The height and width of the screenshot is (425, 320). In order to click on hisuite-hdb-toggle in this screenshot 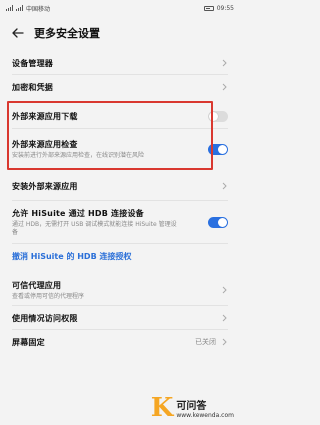, I will do `click(218, 222)`.